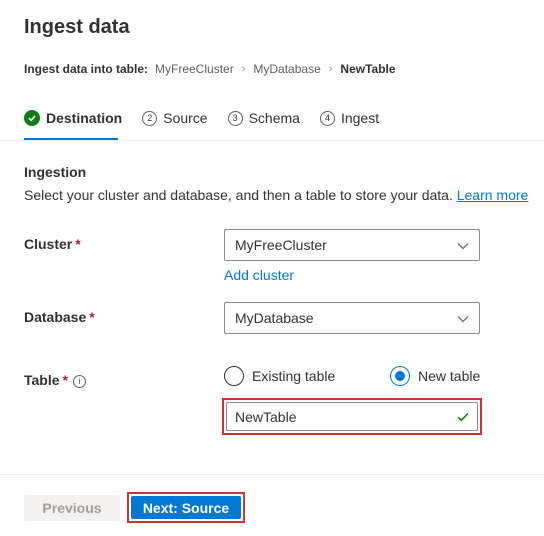  Describe the element at coordinates (185, 118) in the screenshot. I see `tab-label: Source` at that location.